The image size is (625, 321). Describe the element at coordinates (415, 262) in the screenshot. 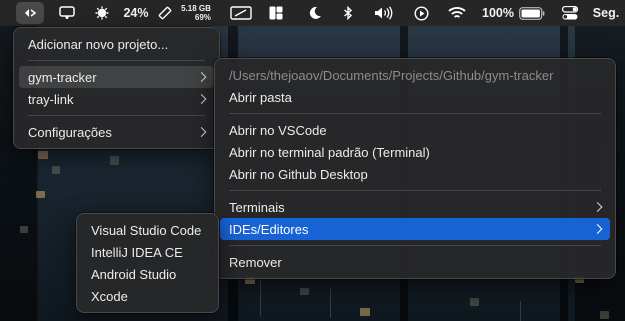

I see `remove-item: Remover` at that location.